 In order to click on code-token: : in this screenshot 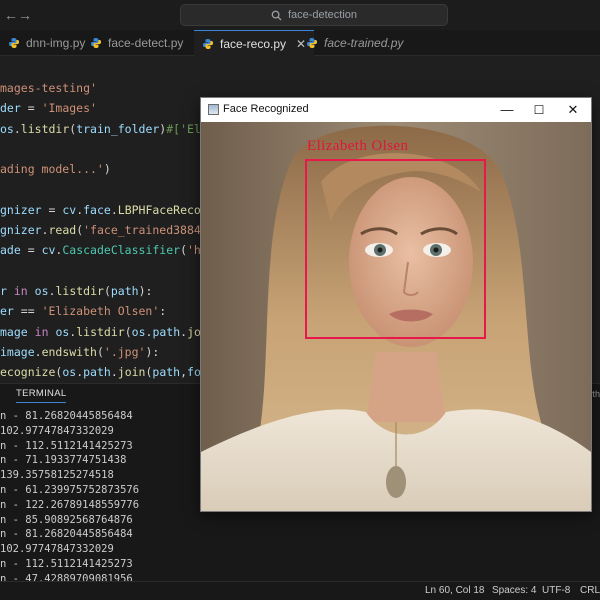, I will do `click(163, 311)`.